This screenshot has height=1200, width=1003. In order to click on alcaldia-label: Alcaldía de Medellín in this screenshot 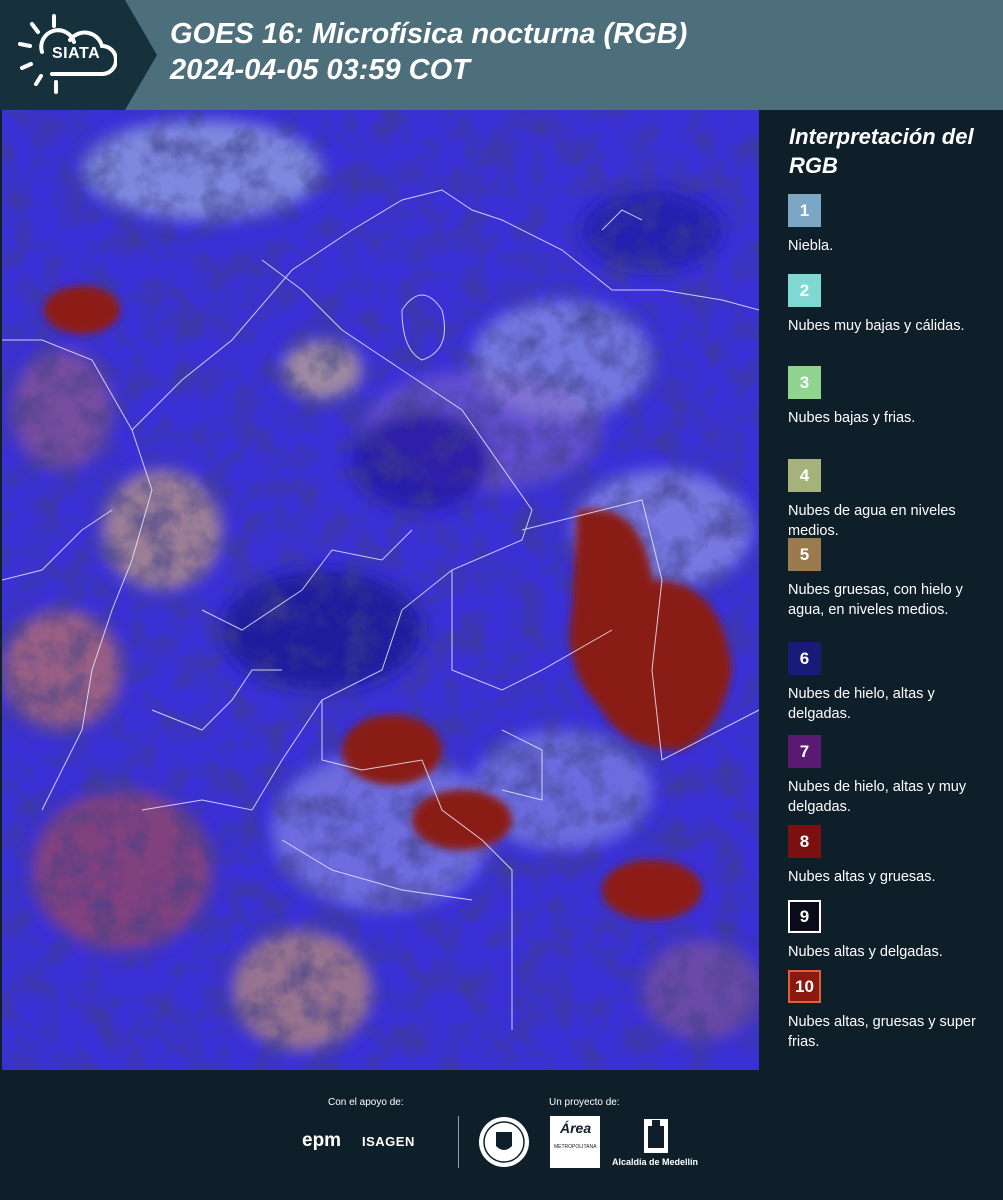, I will do `click(655, 1162)`.